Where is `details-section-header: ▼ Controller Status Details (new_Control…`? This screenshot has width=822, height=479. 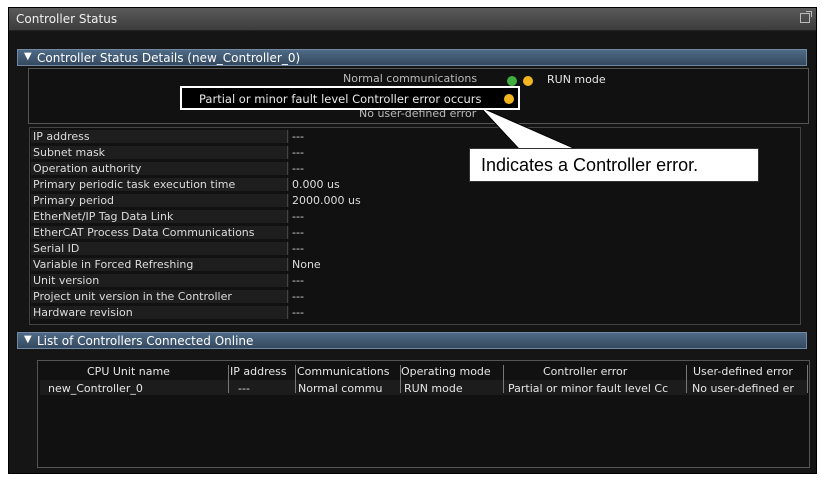 details-section-header: ▼ Controller Status Details (new_Control… is located at coordinates (412, 57).